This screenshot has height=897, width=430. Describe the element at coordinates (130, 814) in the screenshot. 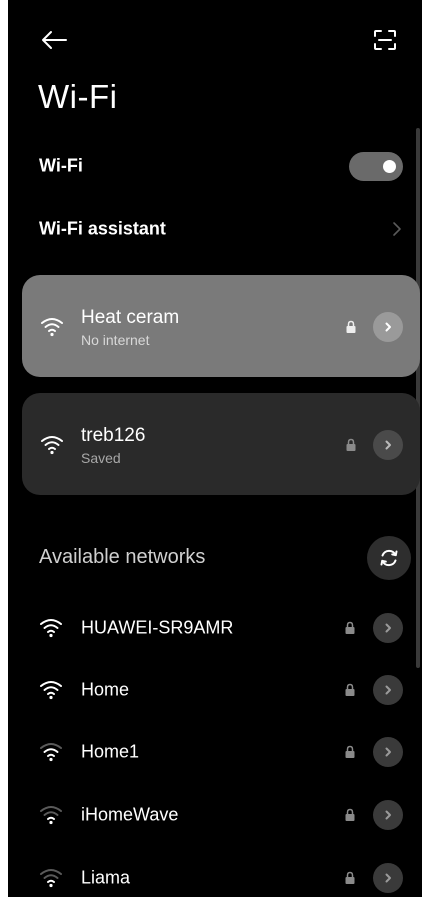

I see `network-name: iHomeWave` at that location.